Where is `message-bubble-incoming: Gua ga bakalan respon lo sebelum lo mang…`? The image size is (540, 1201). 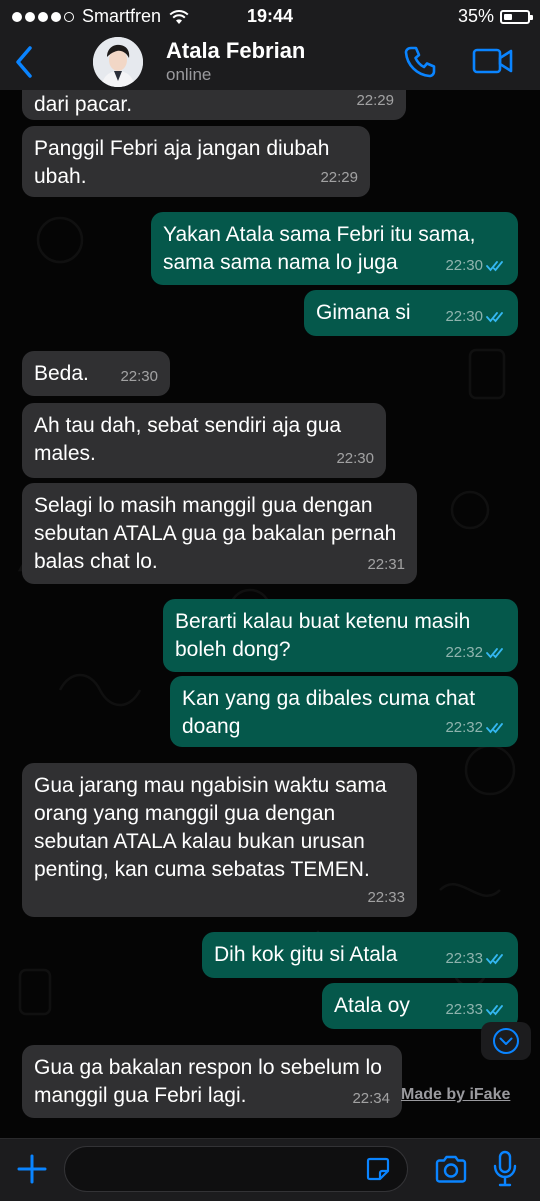 message-bubble-incoming: Gua ga bakalan respon lo sebelum lo mang… is located at coordinates (212, 1081).